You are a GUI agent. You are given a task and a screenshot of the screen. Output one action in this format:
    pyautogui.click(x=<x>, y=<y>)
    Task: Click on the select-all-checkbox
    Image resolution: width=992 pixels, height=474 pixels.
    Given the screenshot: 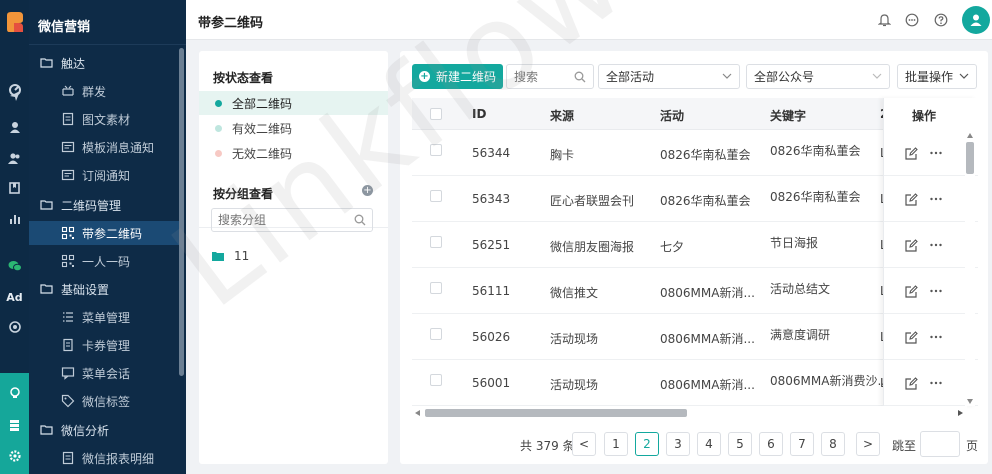 What is the action you would take?
    pyautogui.click(x=436, y=114)
    